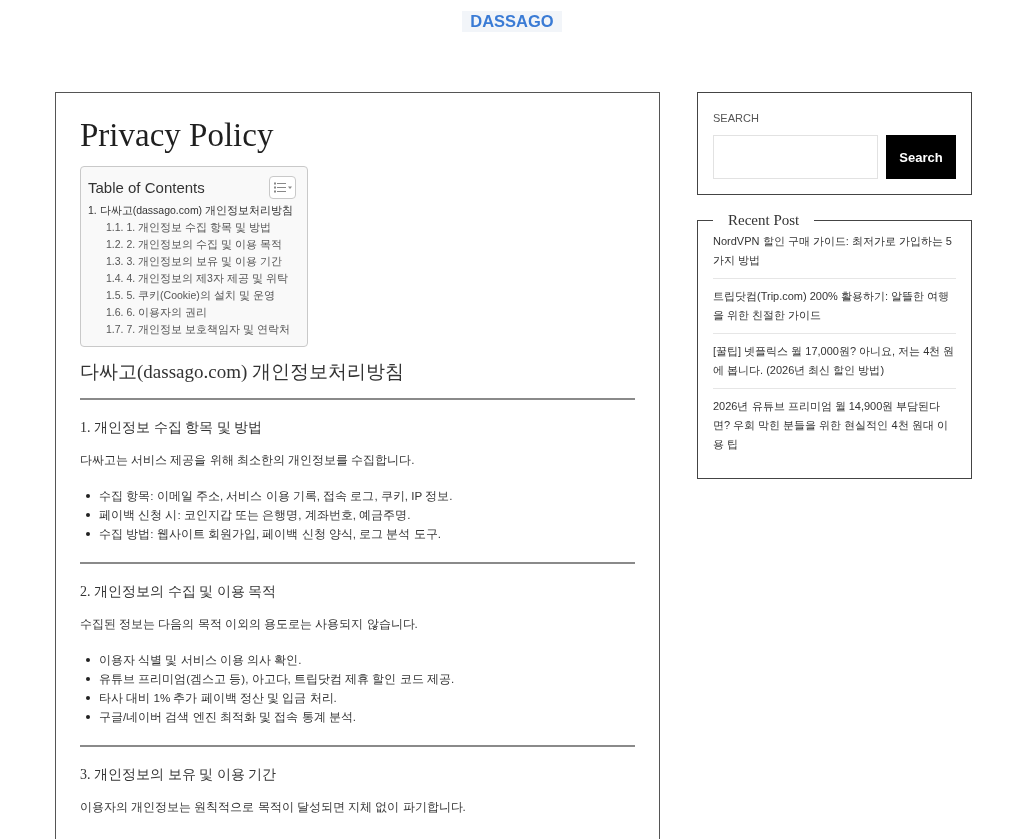 The height and width of the screenshot is (839, 1024). I want to click on toc-toggle-button, so click(282, 187).